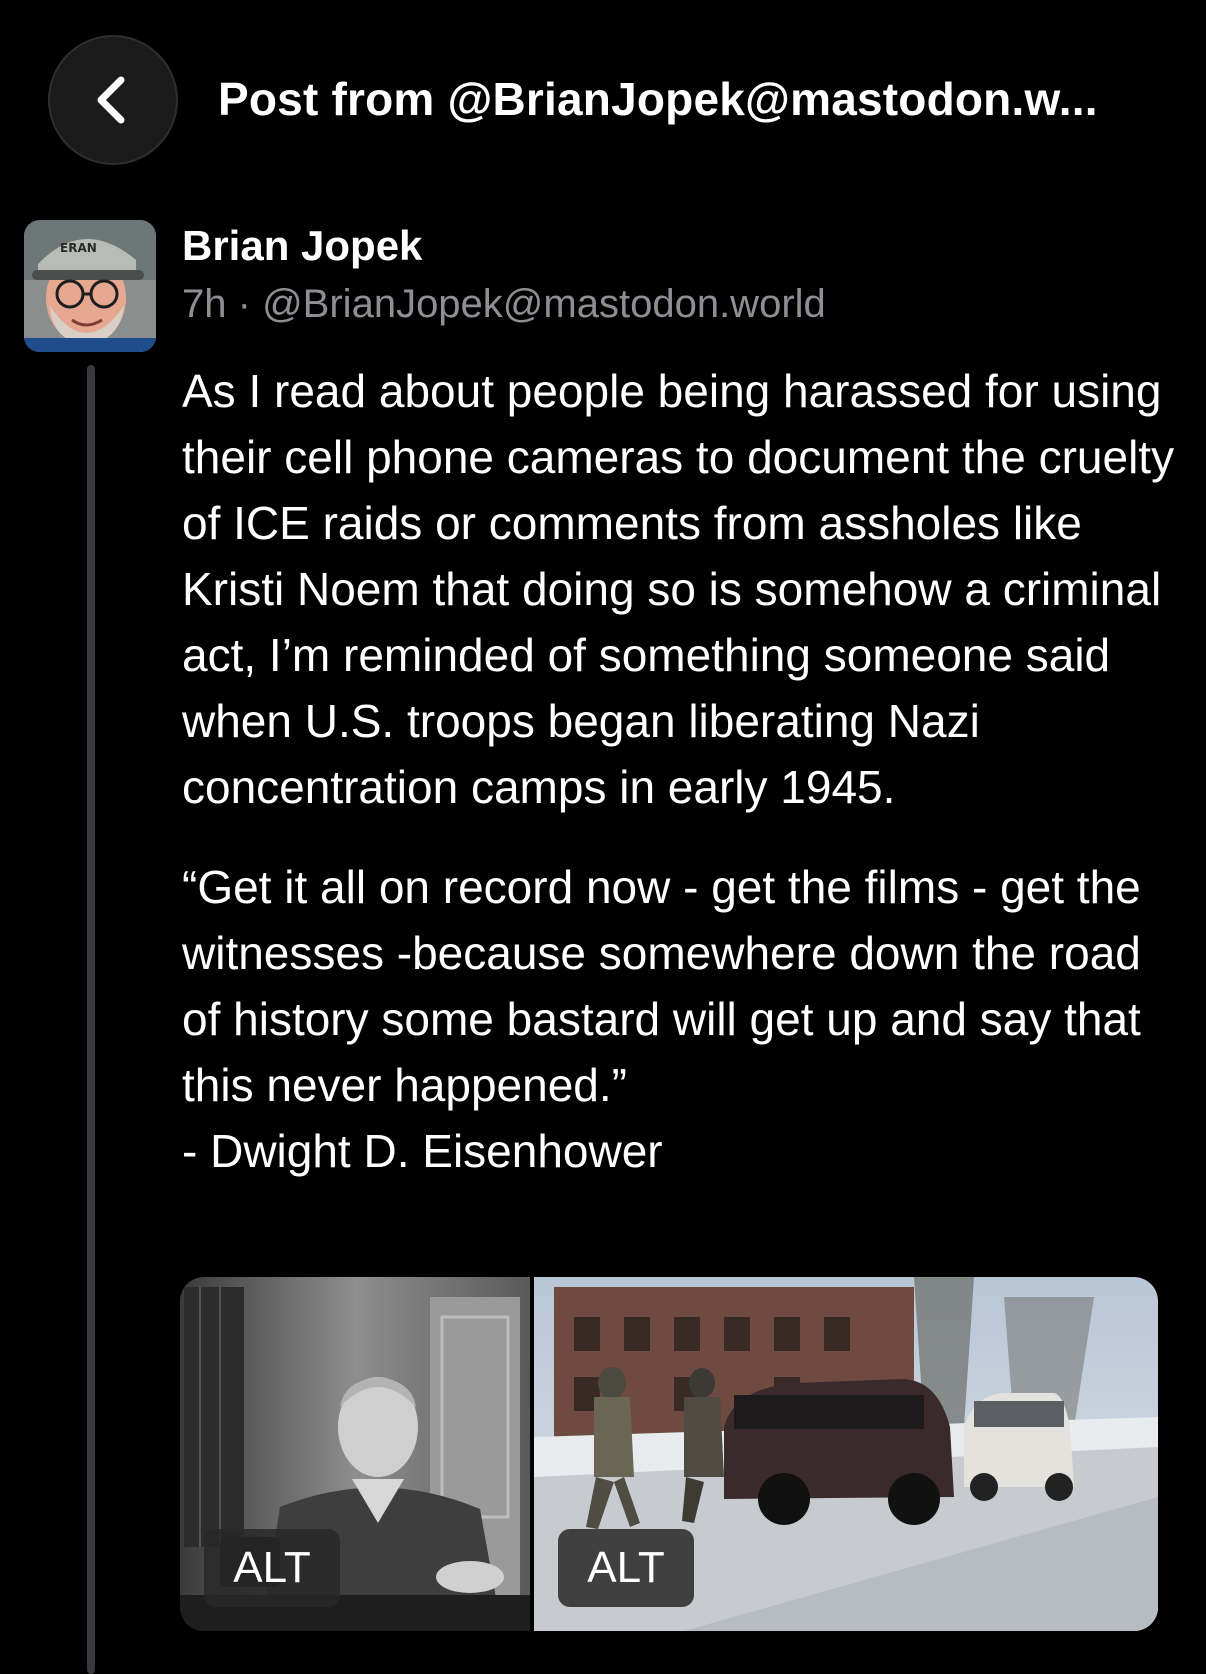 Image resolution: width=1206 pixels, height=1674 pixels. I want to click on media-image-street-raid: ALT, so click(846, 1454).